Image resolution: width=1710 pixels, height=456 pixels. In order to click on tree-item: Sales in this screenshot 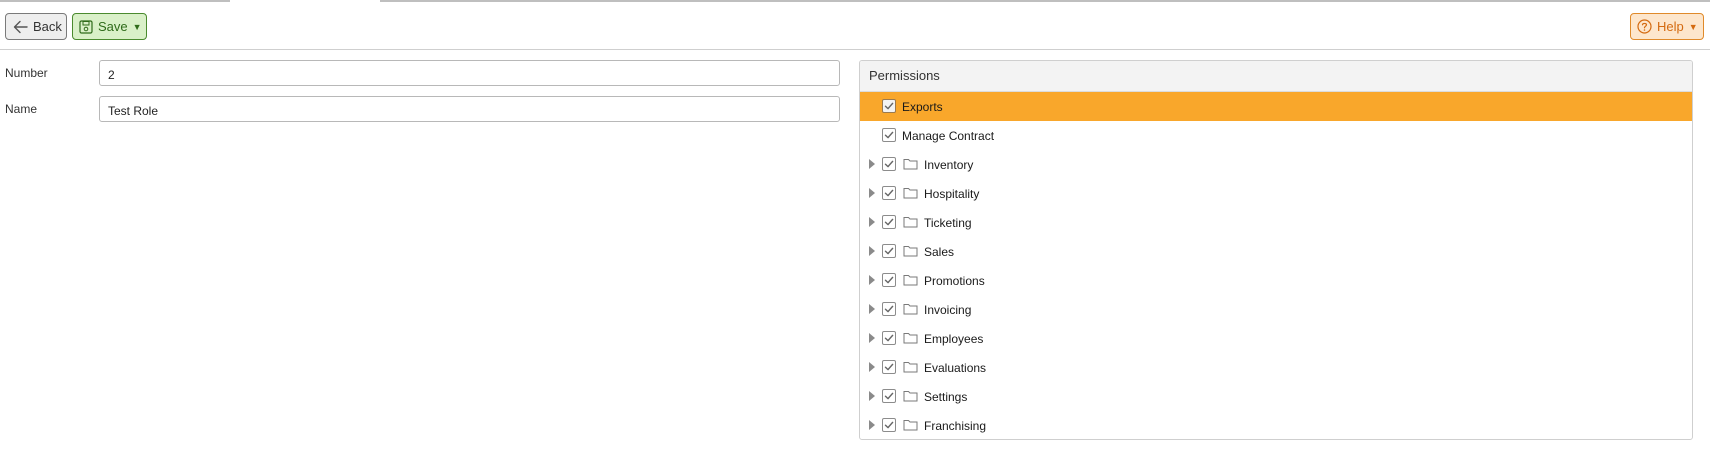, I will do `click(1276, 251)`.